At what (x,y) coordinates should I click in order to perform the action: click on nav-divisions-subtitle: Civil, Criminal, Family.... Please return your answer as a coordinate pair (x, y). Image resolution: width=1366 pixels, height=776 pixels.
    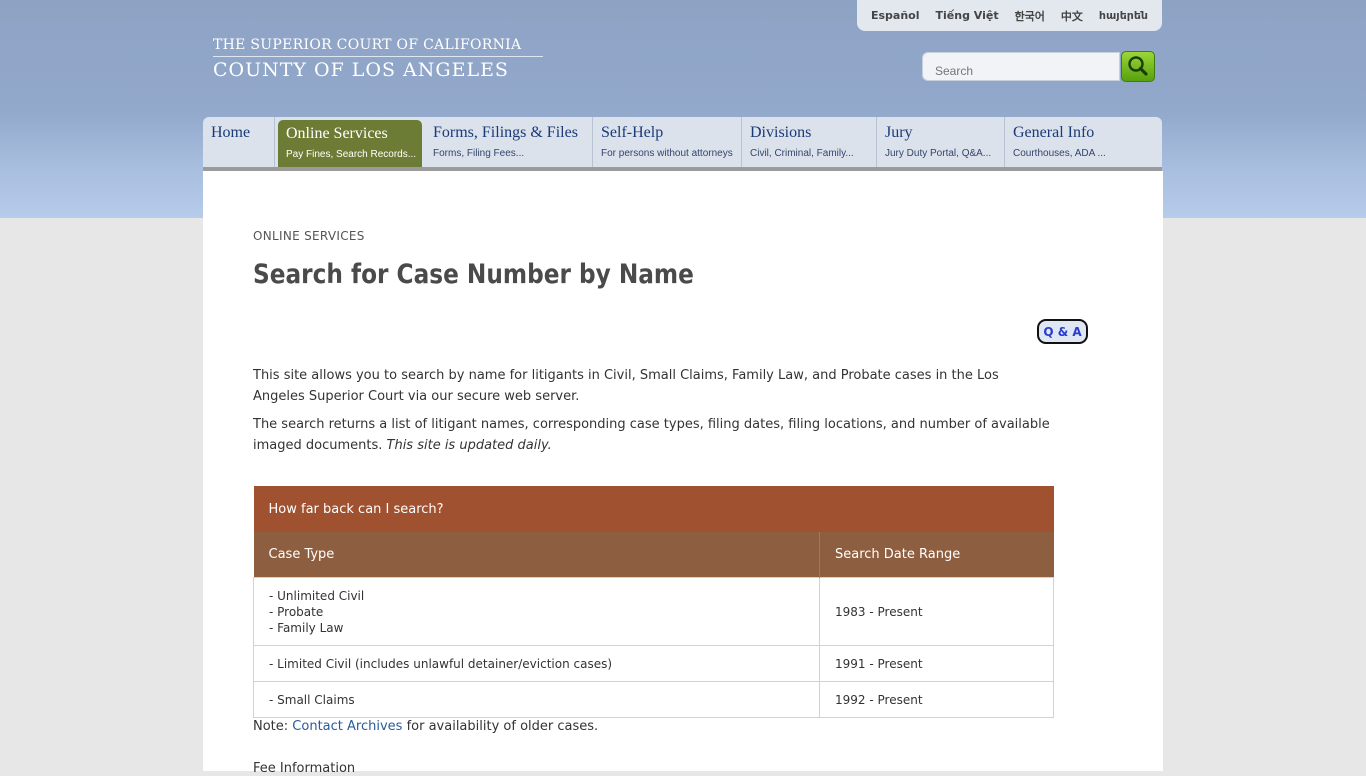
    Looking at the image, I should click on (802, 153).